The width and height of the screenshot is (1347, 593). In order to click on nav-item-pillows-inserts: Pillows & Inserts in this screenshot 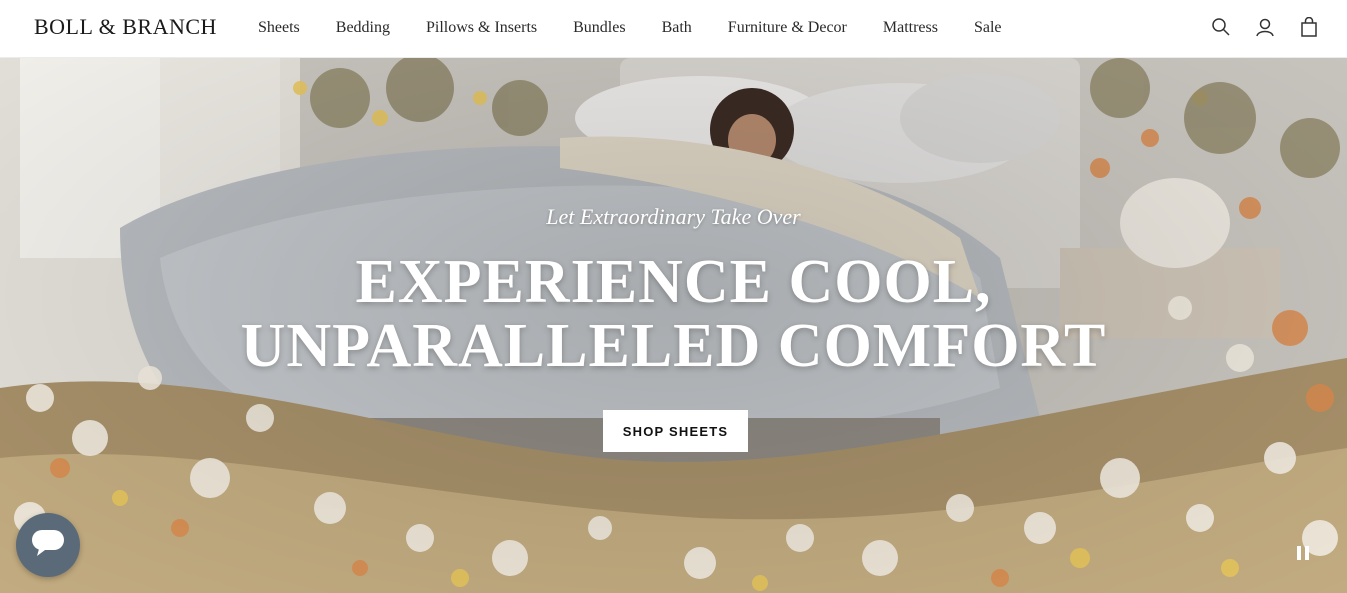, I will do `click(481, 28)`.